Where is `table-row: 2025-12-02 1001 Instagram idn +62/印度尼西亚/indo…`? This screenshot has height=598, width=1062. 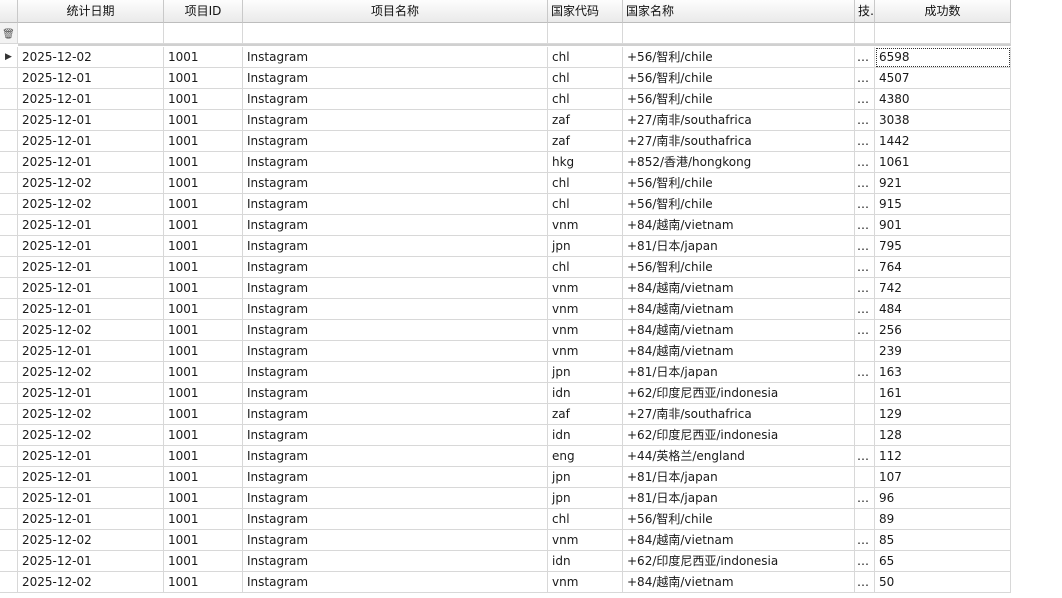
table-row: 2025-12-02 1001 Instagram idn +62/印度尼西亚/indo… is located at coordinates (505, 435).